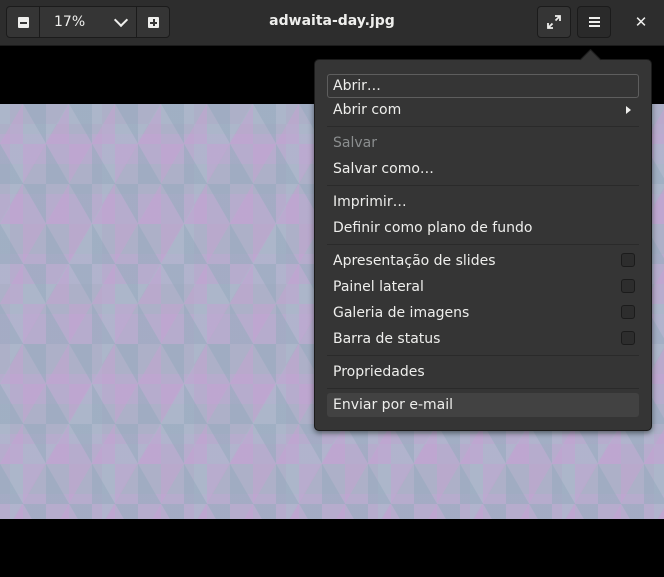 This screenshot has width=664, height=577. Describe the element at coordinates (483, 313) in the screenshot. I see `menu-item-image-gallery: Galeria de imagens` at that location.